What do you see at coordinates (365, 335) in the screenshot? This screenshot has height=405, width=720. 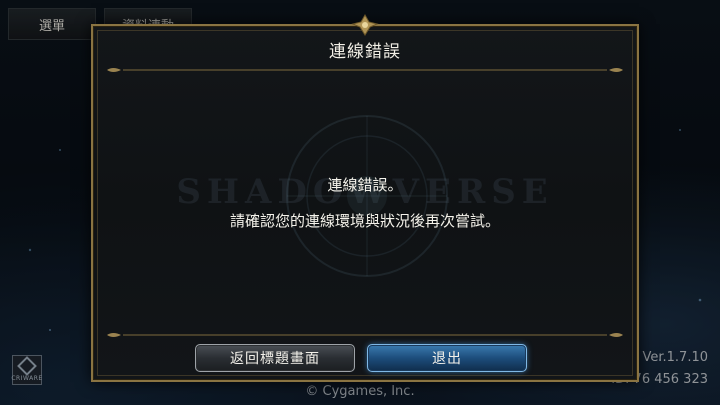 I see `divider-bottom` at bounding box center [365, 335].